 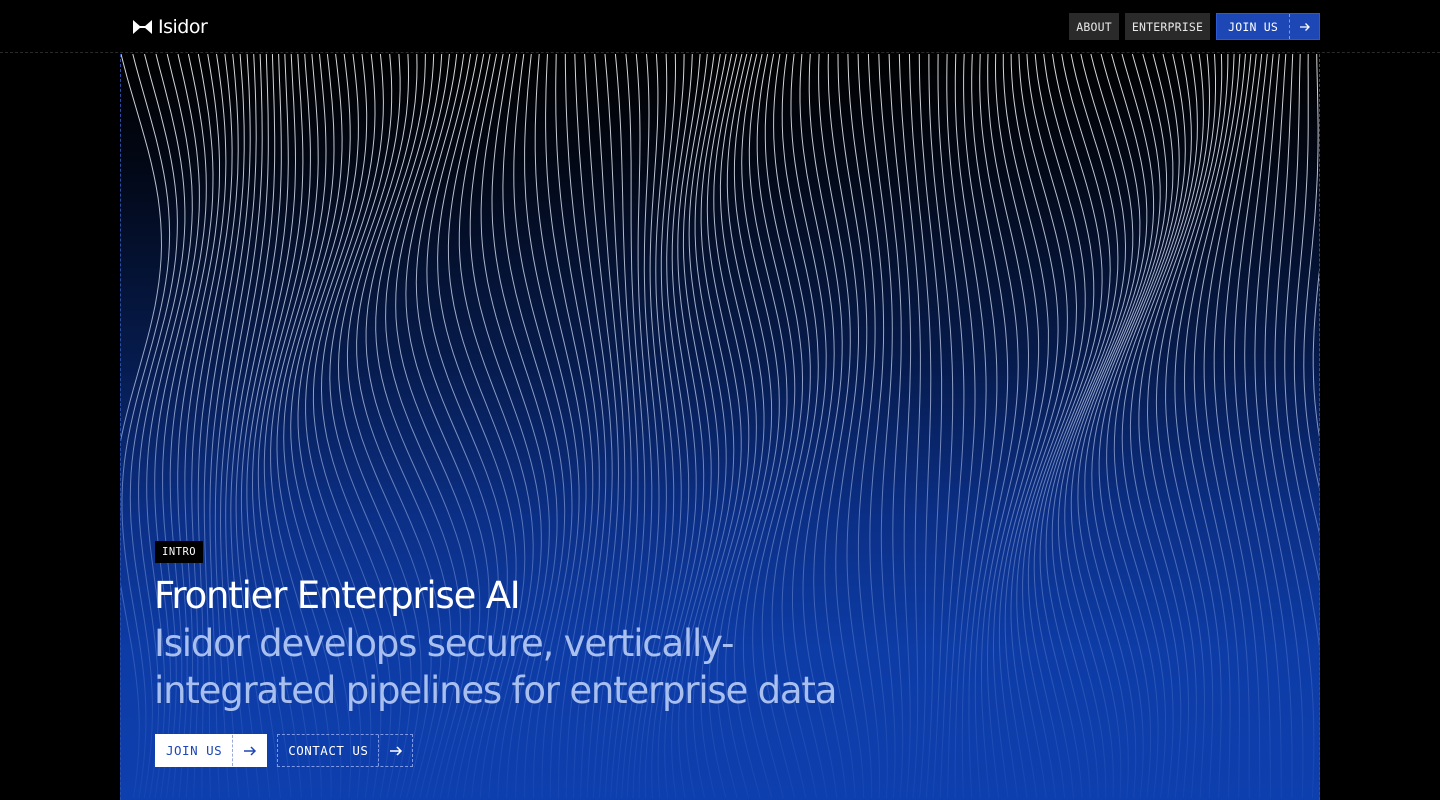 What do you see at coordinates (1253, 26) in the screenshot?
I see `nav-join-us-label: JOIN US` at bounding box center [1253, 26].